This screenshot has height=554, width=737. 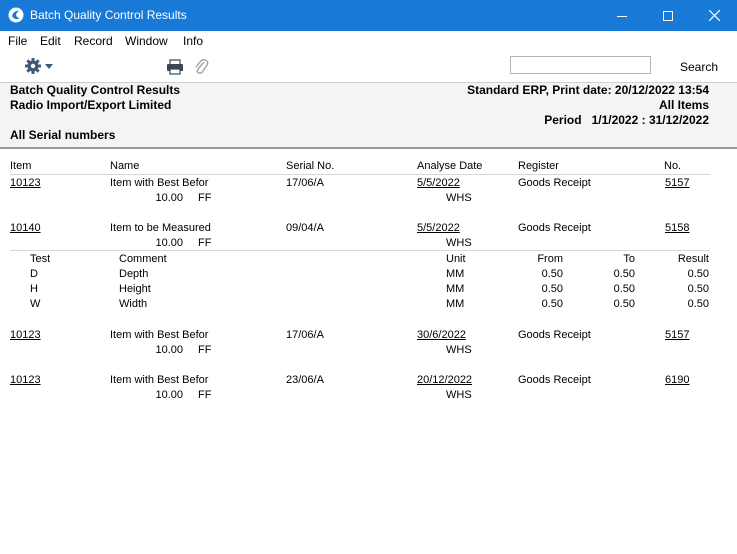 I want to click on maximize-button, so click(x=668, y=15).